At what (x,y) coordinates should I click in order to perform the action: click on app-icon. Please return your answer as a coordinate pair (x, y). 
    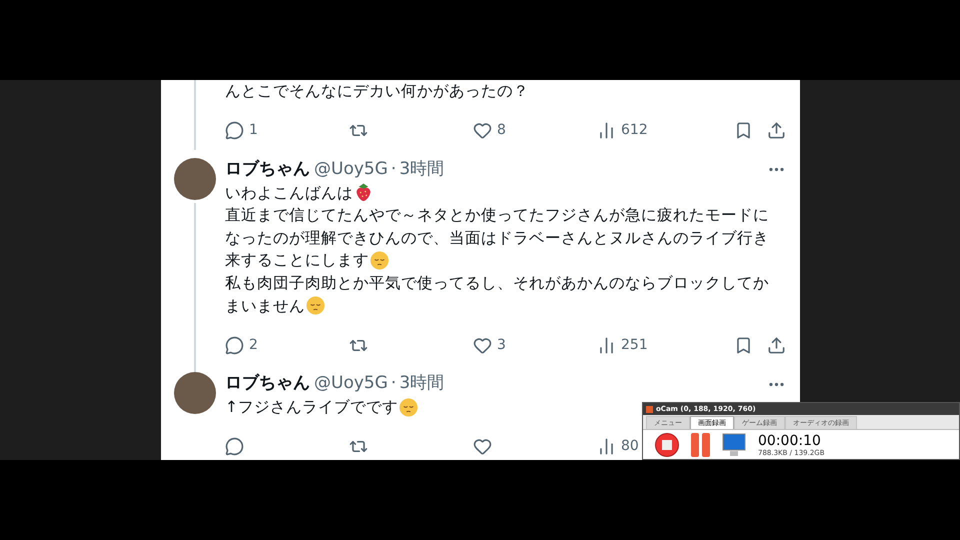
    Looking at the image, I should click on (649, 409).